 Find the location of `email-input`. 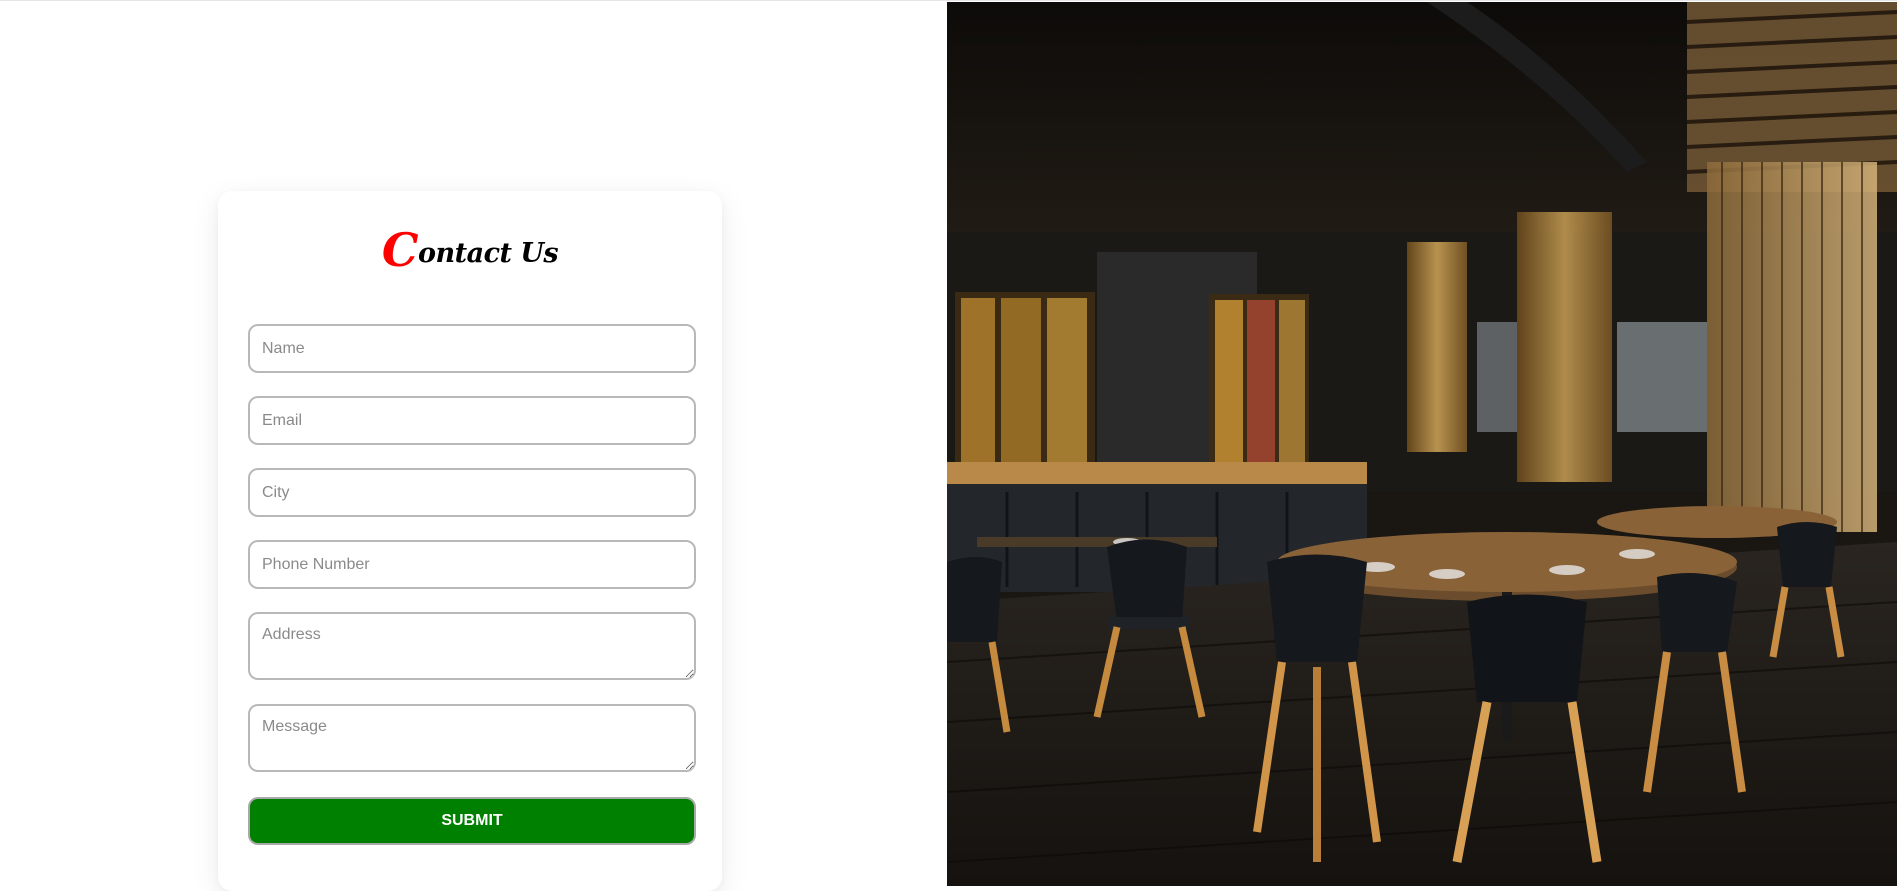

email-input is located at coordinates (472, 420).